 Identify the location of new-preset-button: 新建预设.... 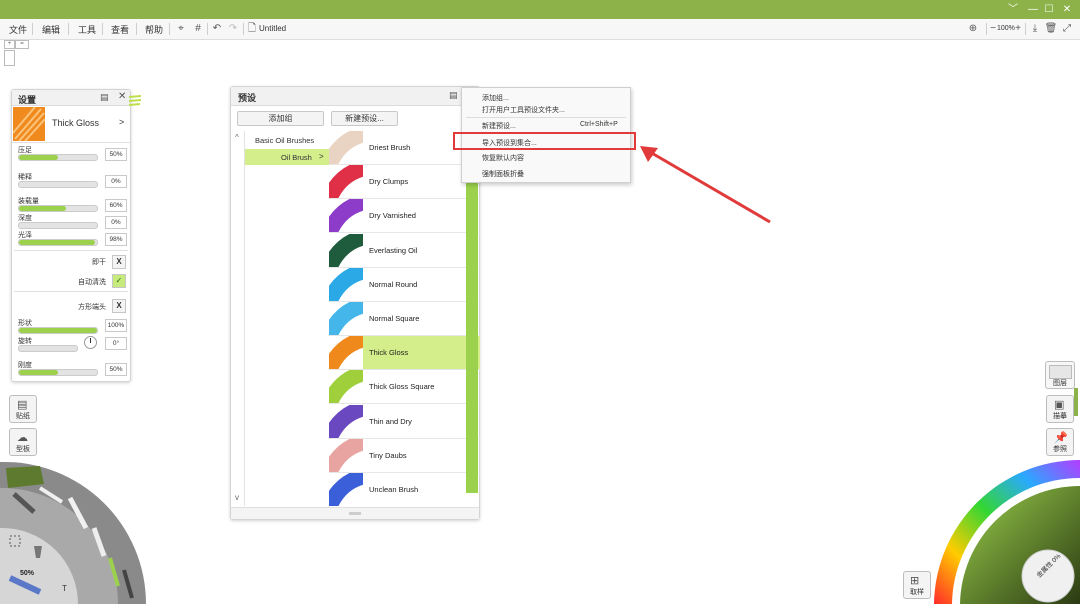
(364, 118).